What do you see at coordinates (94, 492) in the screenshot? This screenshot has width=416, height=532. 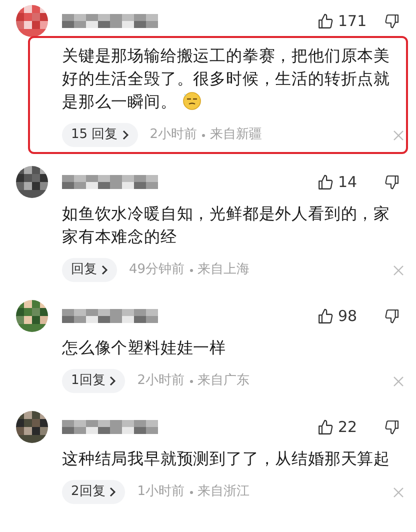 I see `replies-button: 2回复` at bounding box center [94, 492].